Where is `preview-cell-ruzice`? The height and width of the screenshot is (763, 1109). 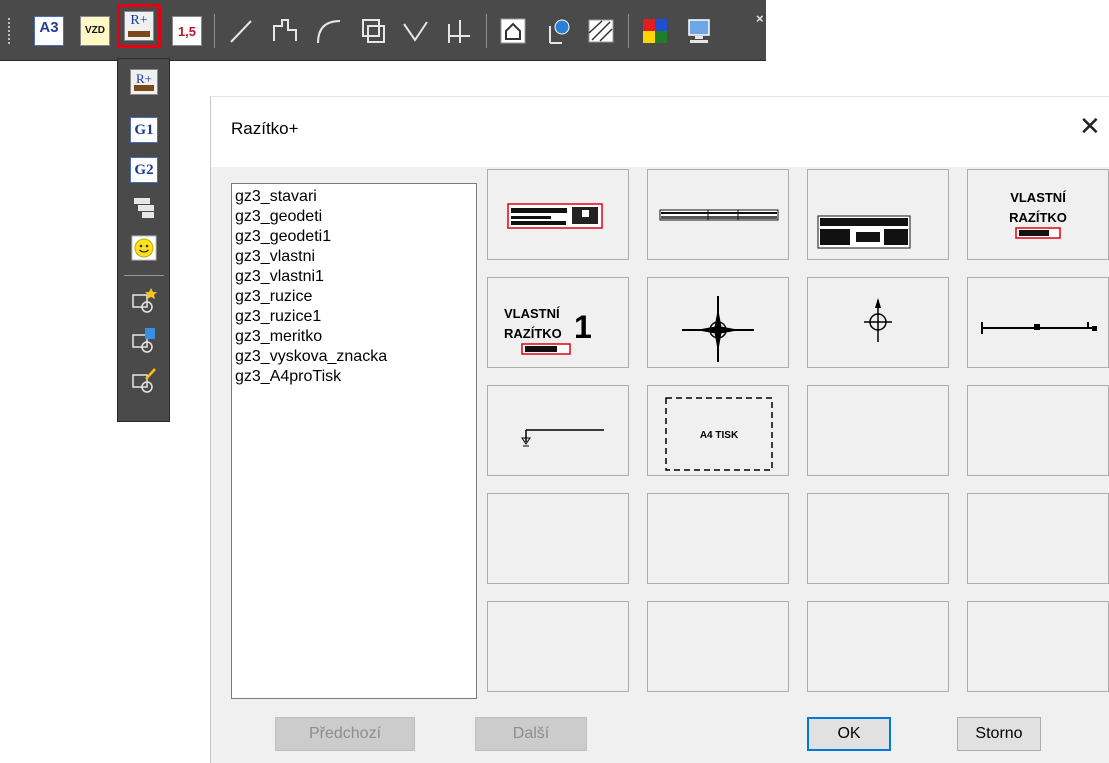
preview-cell-ruzice is located at coordinates (718, 322).